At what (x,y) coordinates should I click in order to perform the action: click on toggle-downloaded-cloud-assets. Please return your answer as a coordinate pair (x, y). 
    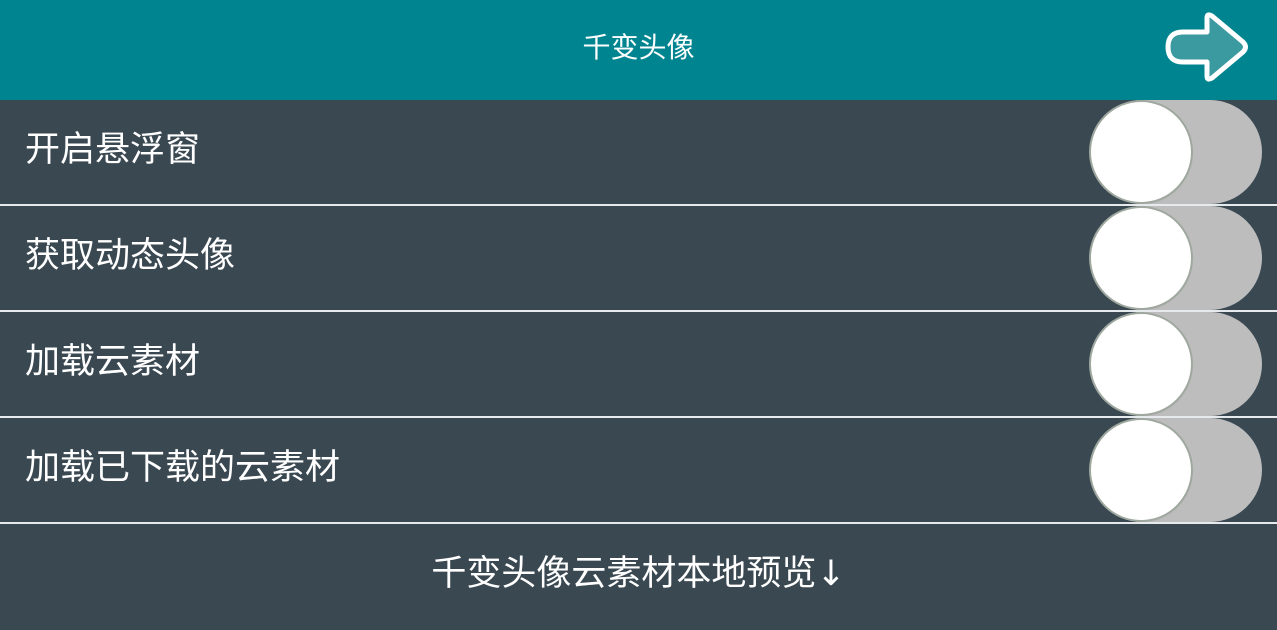
    Looking at the image, I should click on (1176, 470).